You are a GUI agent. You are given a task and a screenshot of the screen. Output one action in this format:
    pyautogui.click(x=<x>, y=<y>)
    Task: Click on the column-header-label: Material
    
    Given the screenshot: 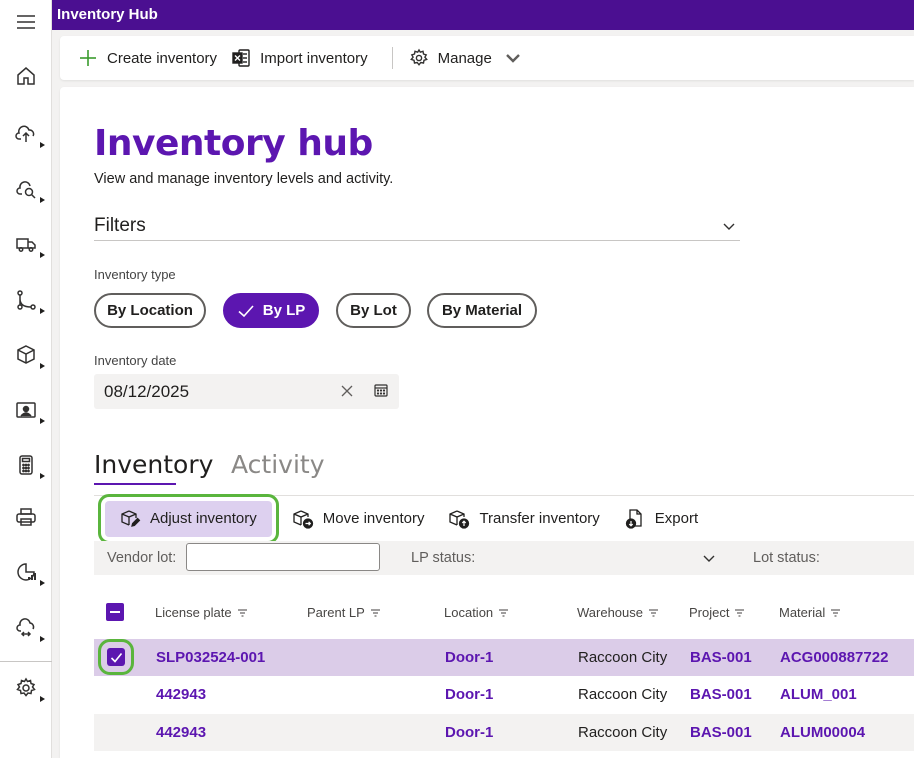 What is the action you would take?
    pyautogui.click(x=802, y=612)
    